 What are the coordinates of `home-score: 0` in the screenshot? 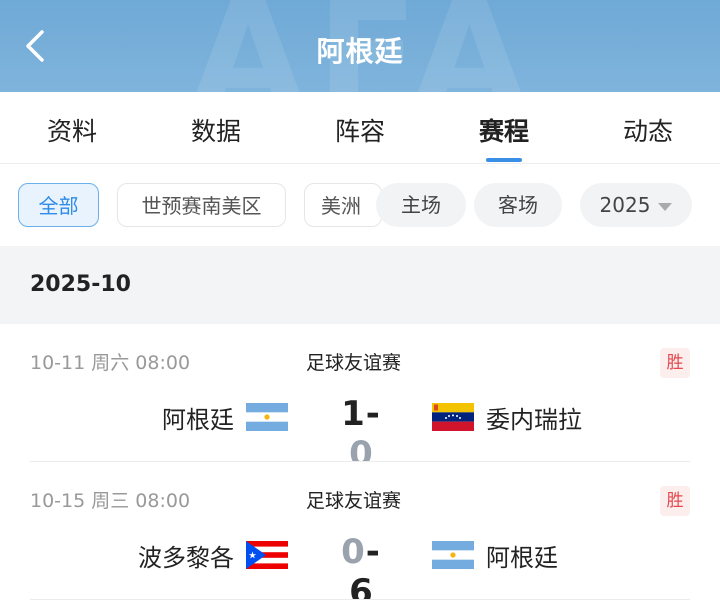 It's located at (353, 552).